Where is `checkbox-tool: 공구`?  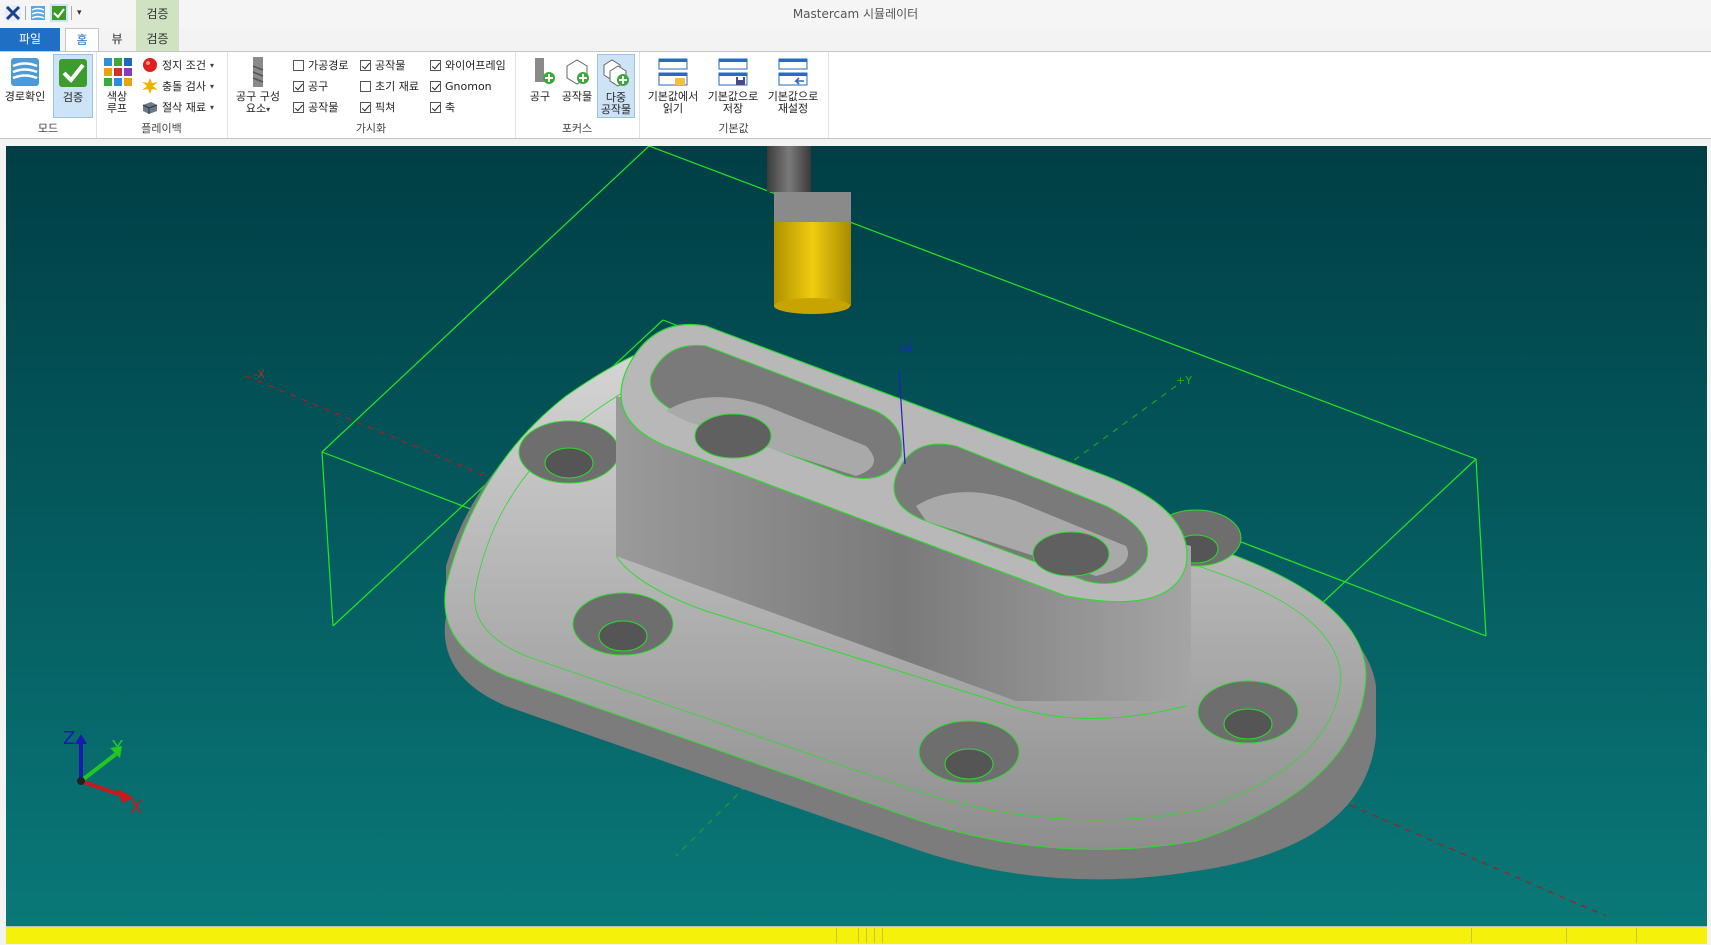 checkbox-tool: 공구 is located at coordinates (310, 86).